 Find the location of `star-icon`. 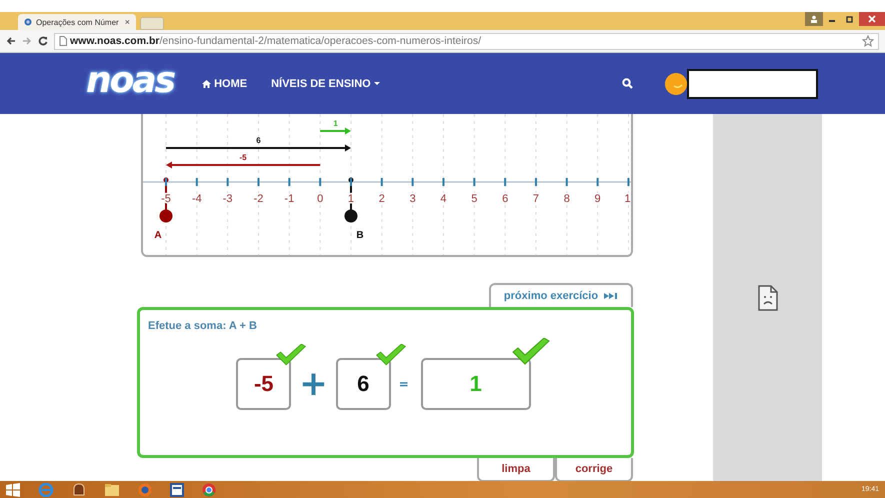

star-icon is located at coordinates (868, 41).